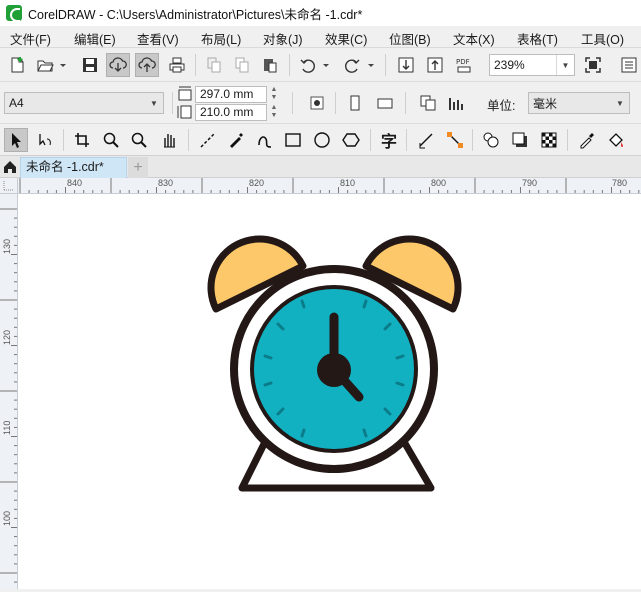 This screenshot has height=592, width=641. What do you see at coordinates (616, 140) in the screenshot?
I see `interactive-fill-tool-icon` at bounding box center [616, 140].